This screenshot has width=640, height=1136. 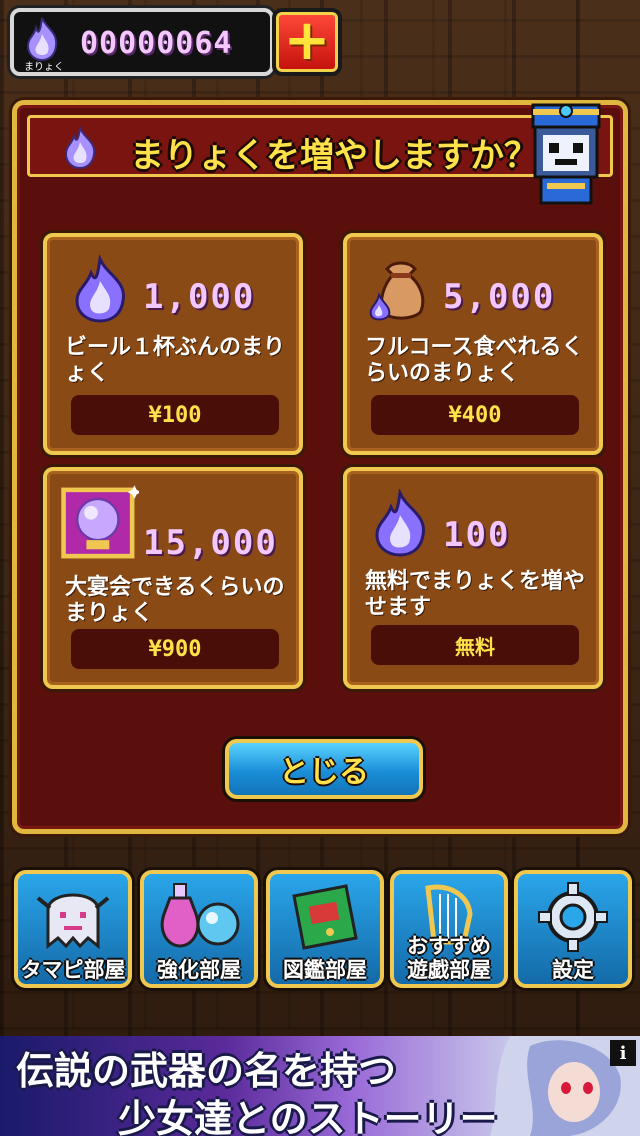 What do you see at coordinates (308, 1116) in the screenshot?
I see `ad-subheadline: 少女達とのストーリー` at bounding box center [308, 1116].